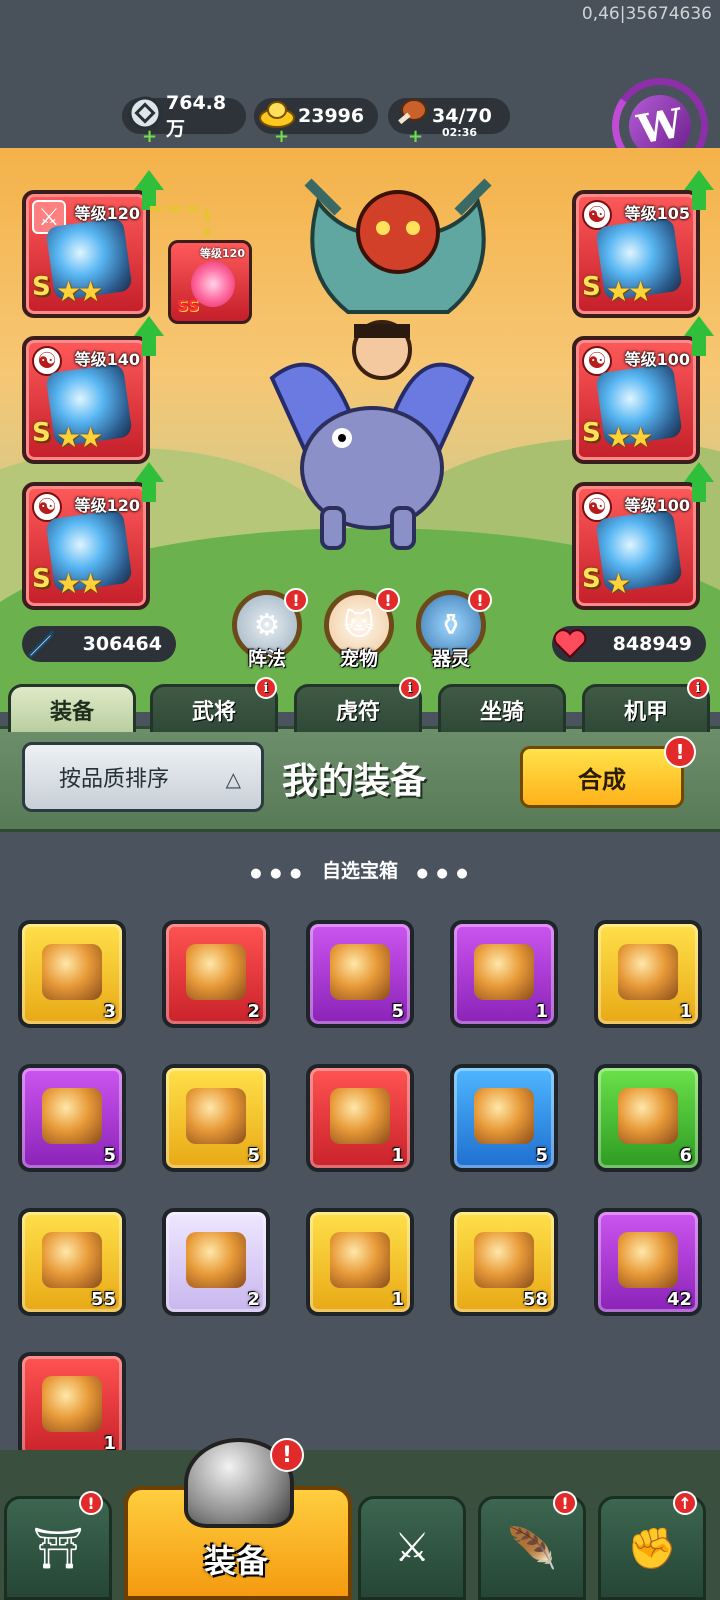 Image resolution: width=720 pixels, height=1600 pixels. I want to click on food-timer: 02:36, so click(460, 132).